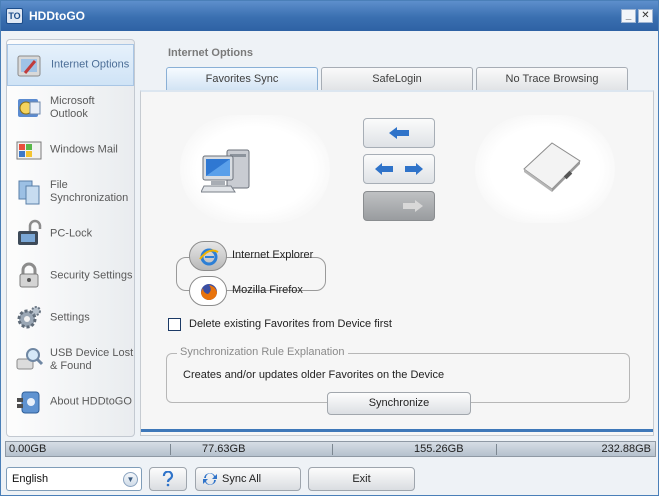  I want to click on sidebar-item-outlook: Microsoft Outlook, so click(70, 108).